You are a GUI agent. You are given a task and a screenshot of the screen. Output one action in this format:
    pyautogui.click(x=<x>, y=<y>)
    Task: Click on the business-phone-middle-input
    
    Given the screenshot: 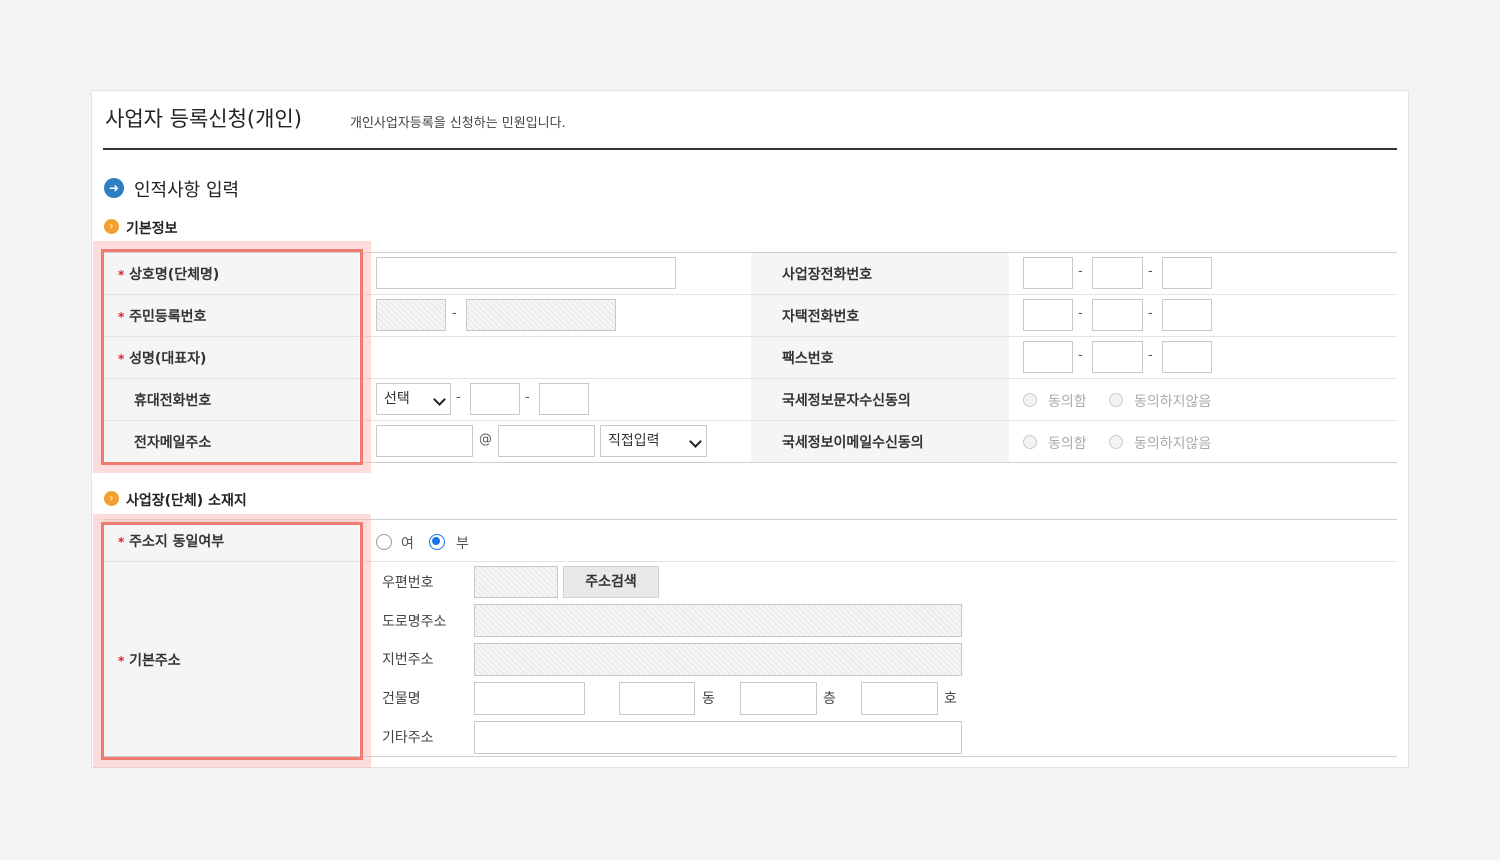 What is the action you would take?
    pyautogui.click(x=1117, y=273)
    